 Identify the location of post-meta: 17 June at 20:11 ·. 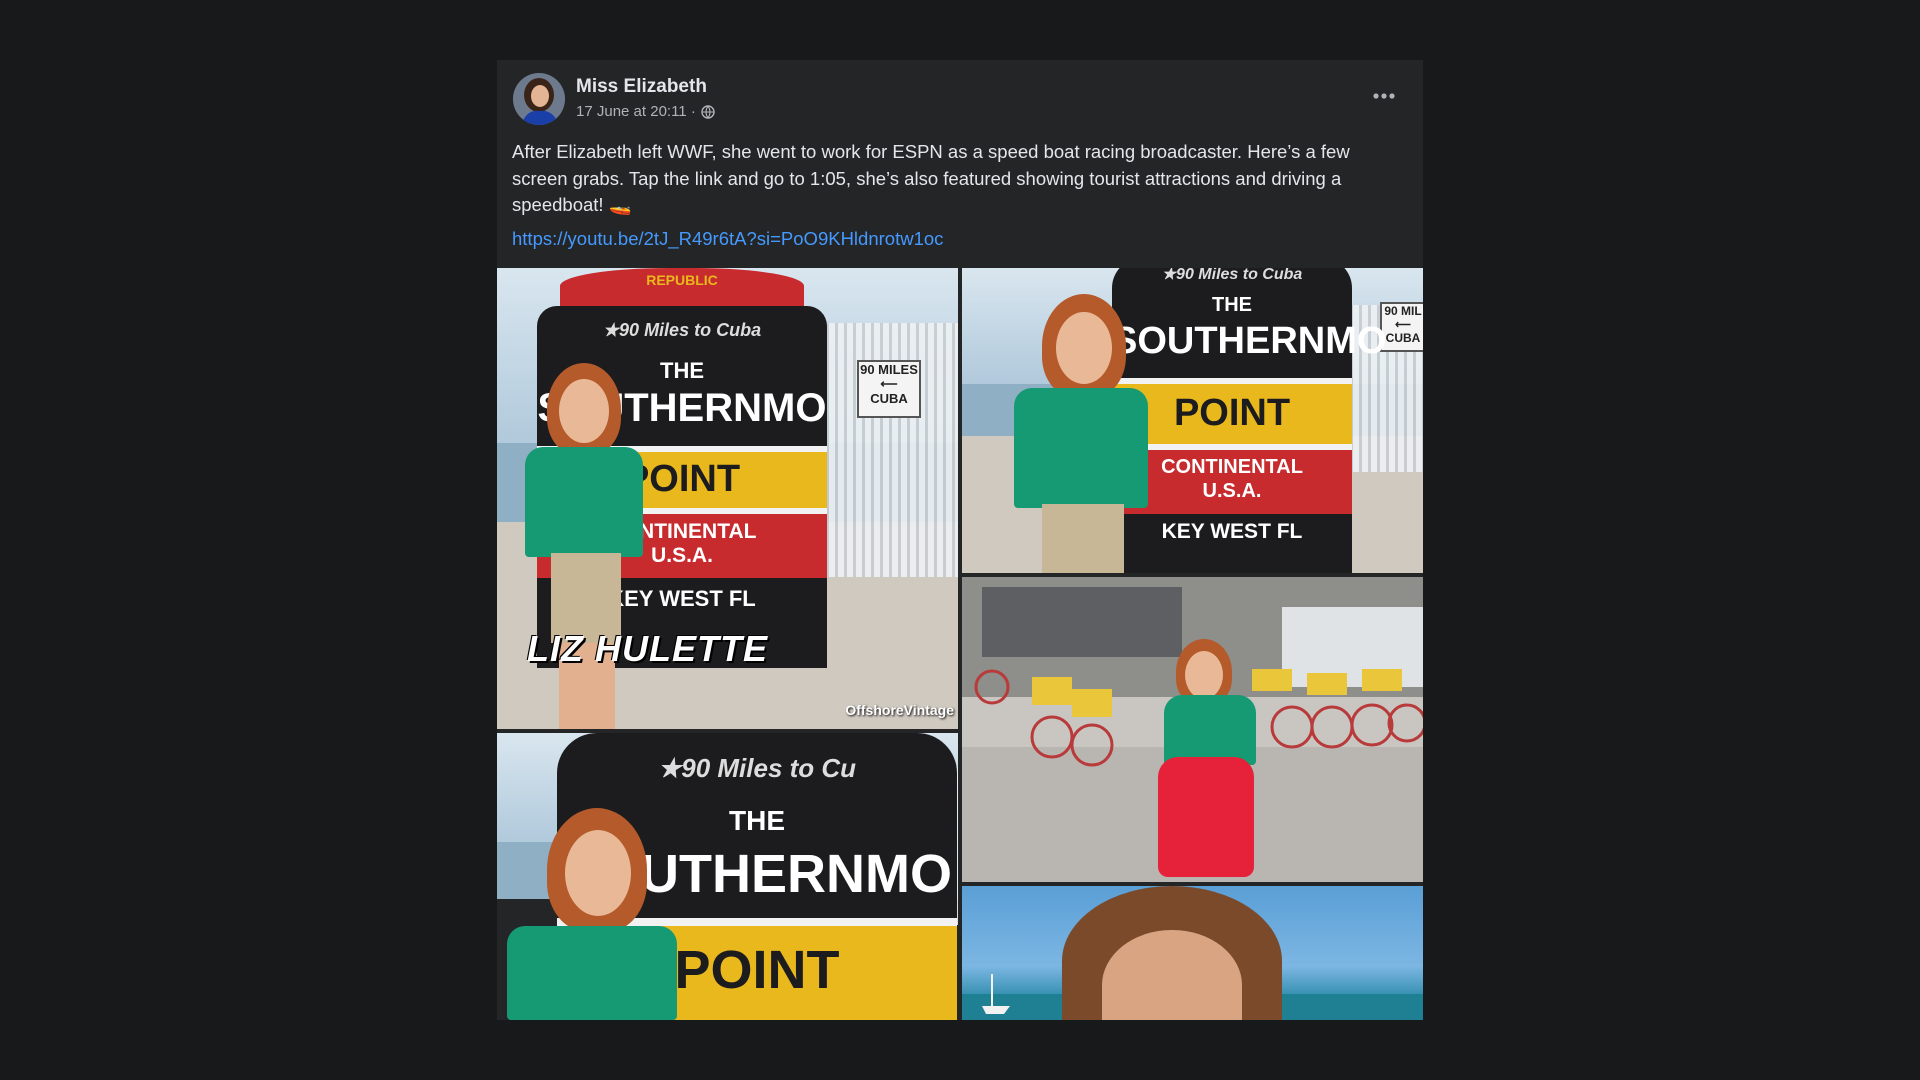
(645, 111).